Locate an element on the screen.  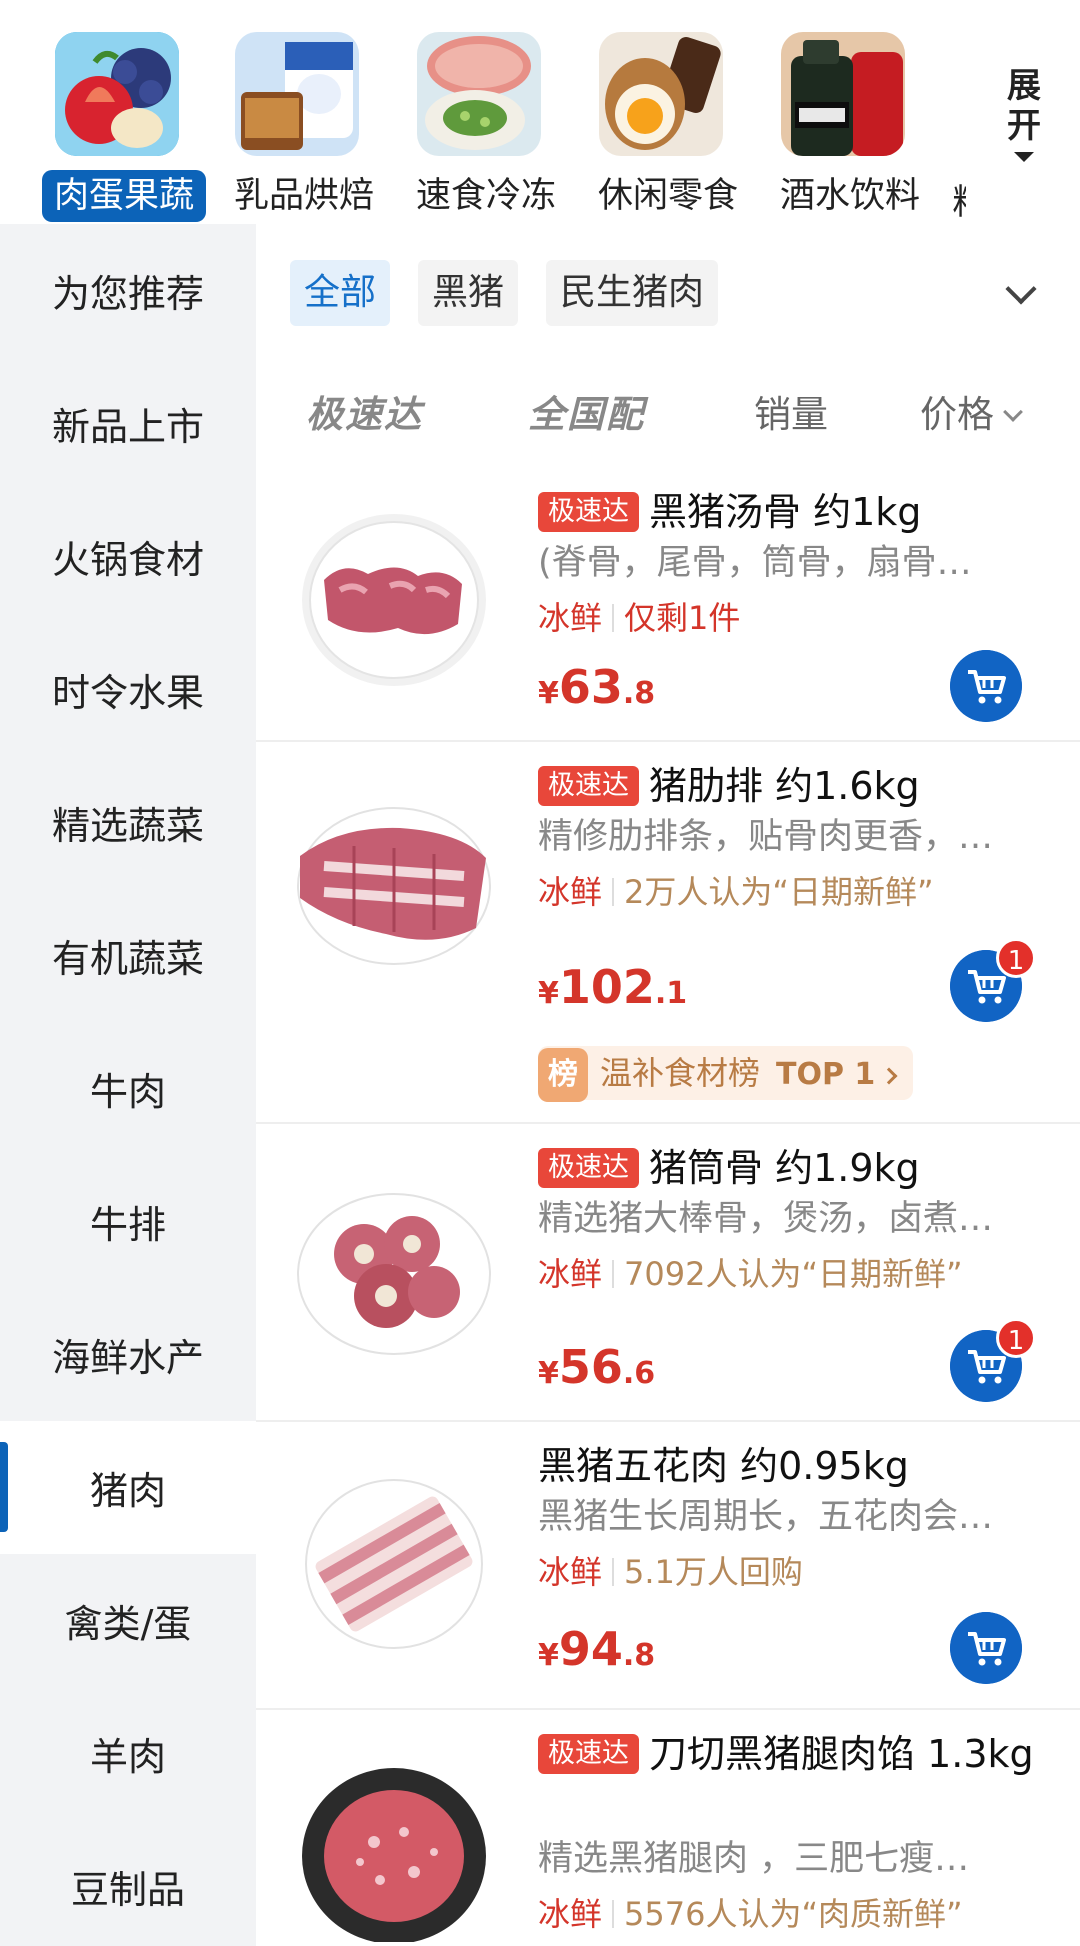
pork-leg-bone-image is located at coordinates (394, 1274).